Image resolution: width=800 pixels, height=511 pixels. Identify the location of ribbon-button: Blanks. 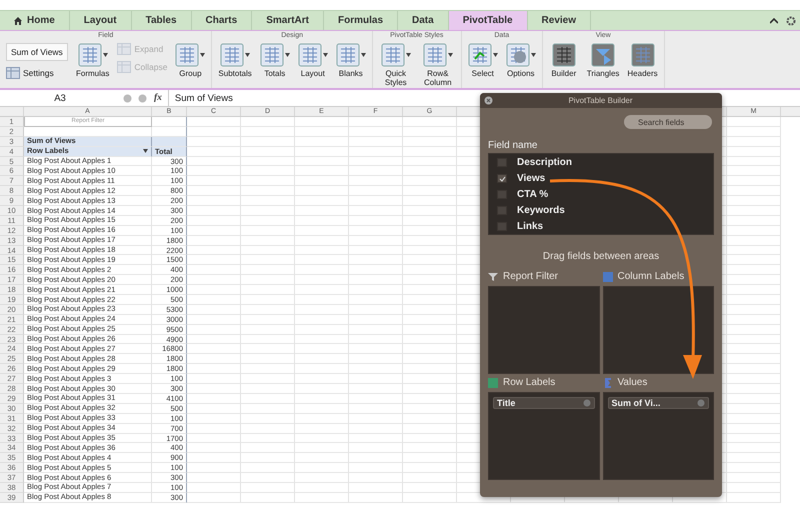
(351, 59).